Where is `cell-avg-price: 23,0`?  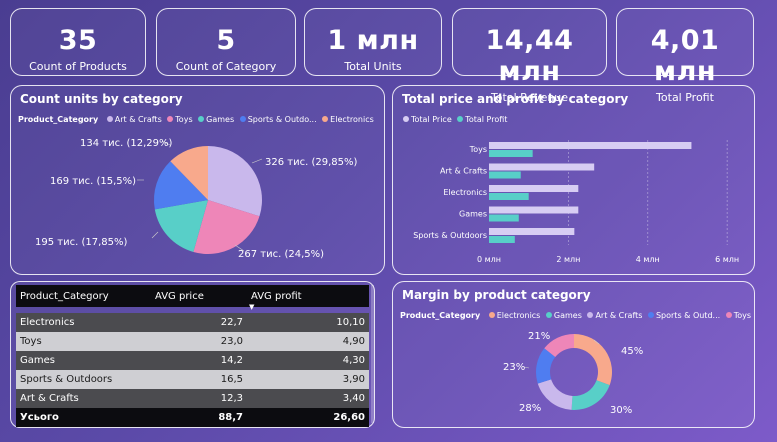 cell-avg-price: 23,0 is located at coordinates (231, 341).